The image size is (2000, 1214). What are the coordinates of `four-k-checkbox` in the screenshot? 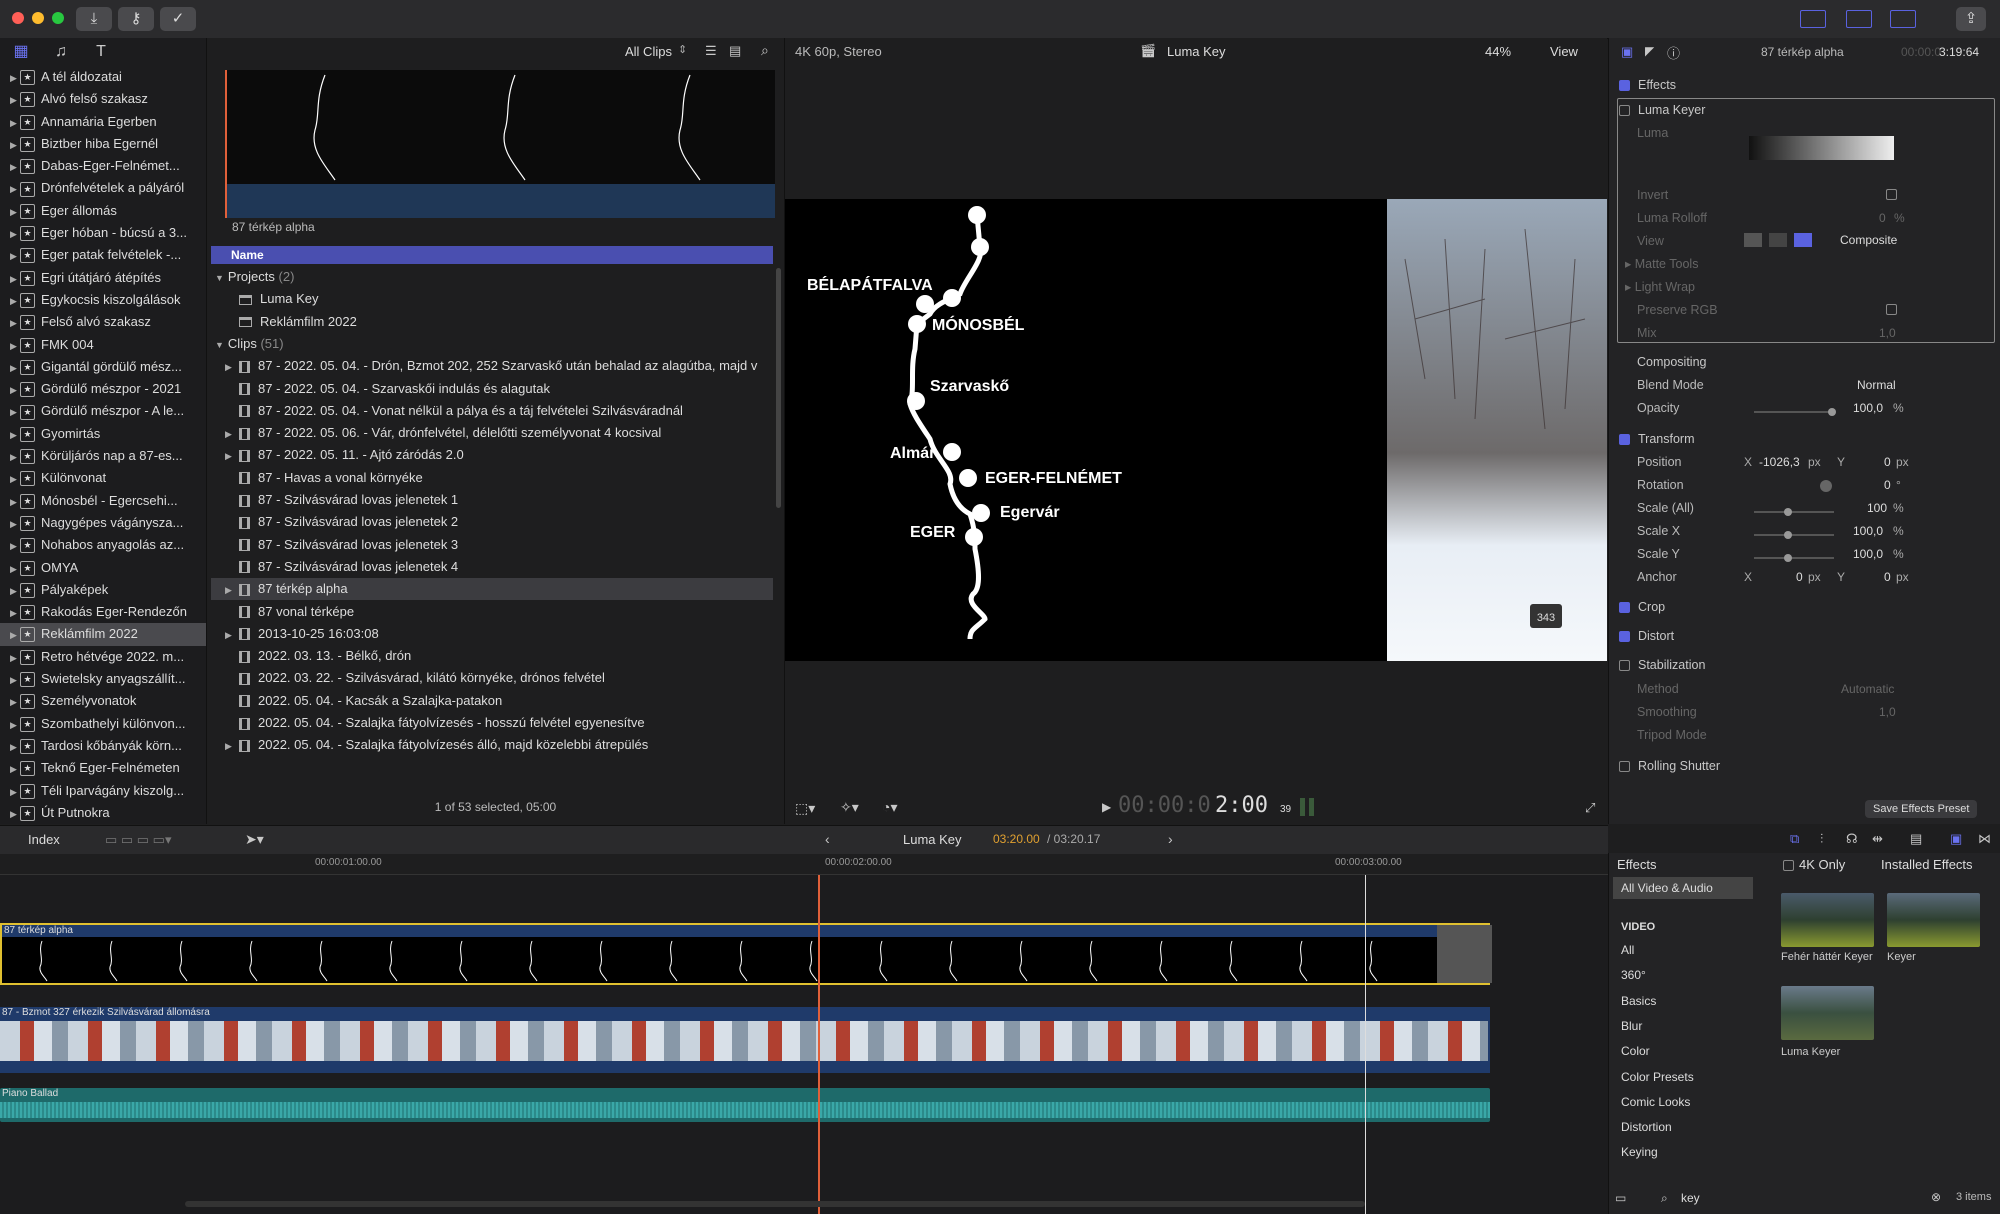 It's located at (1788, 865).